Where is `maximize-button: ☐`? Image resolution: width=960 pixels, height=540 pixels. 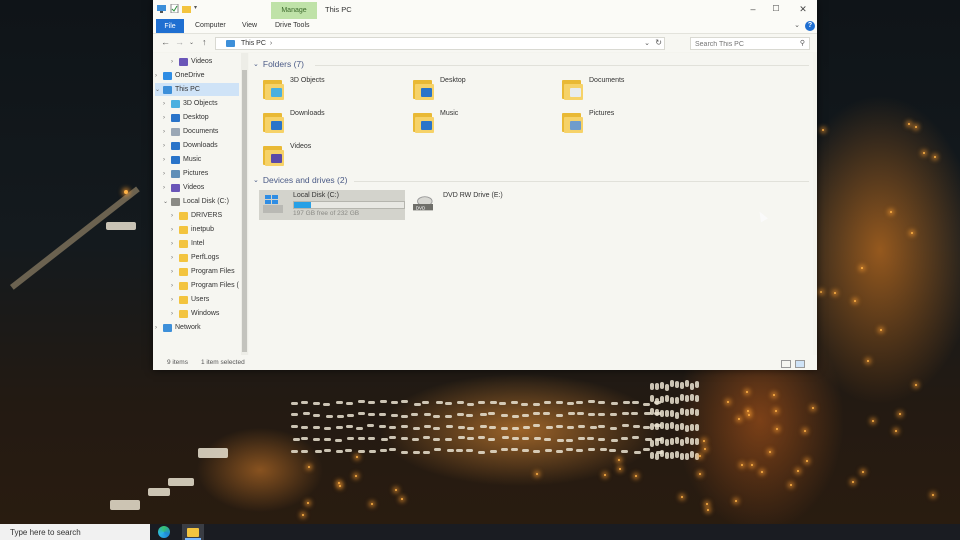 maximize-button: ☐ is located at coordinates (776, 9).